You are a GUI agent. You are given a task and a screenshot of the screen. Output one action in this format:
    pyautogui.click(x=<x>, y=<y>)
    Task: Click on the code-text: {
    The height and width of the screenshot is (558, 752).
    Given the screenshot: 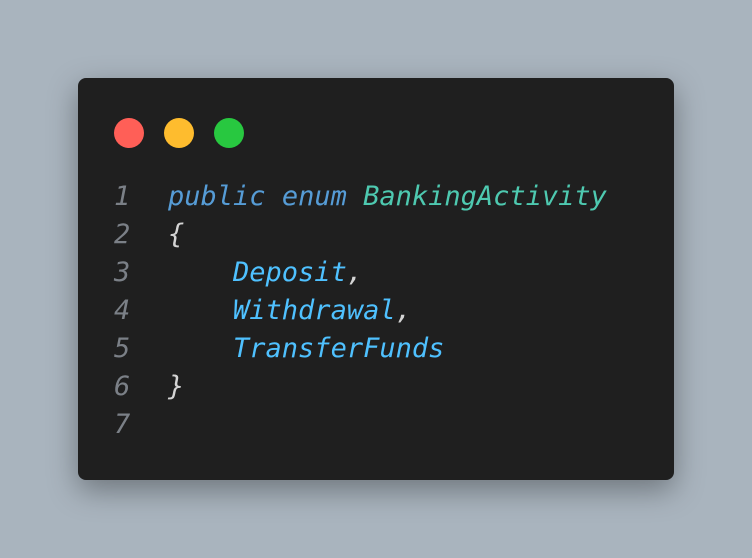 What is the action you would take?
    pyautogui.click(x=176, y=235)
    